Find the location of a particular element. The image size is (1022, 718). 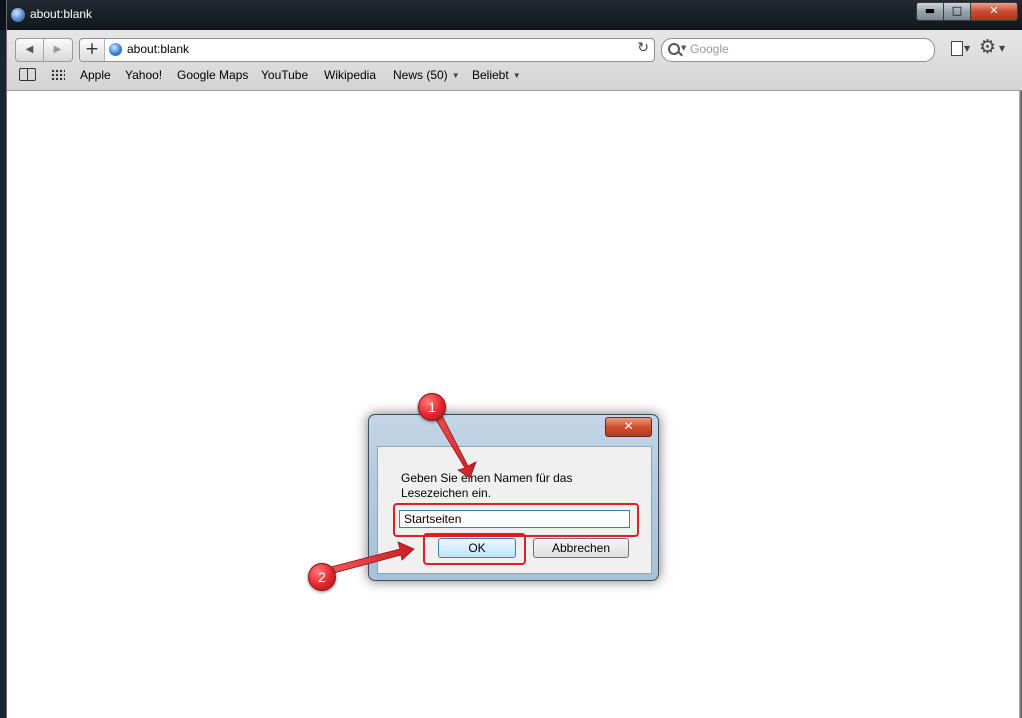

step-marker-1: 1 is located at coordinates (432, 407).